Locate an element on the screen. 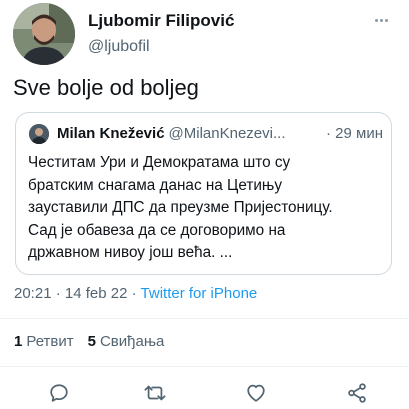 The height and width of the screenshot is (409, 409). tweet-date: 14 feb 22 is located at coordinates (96, 293).